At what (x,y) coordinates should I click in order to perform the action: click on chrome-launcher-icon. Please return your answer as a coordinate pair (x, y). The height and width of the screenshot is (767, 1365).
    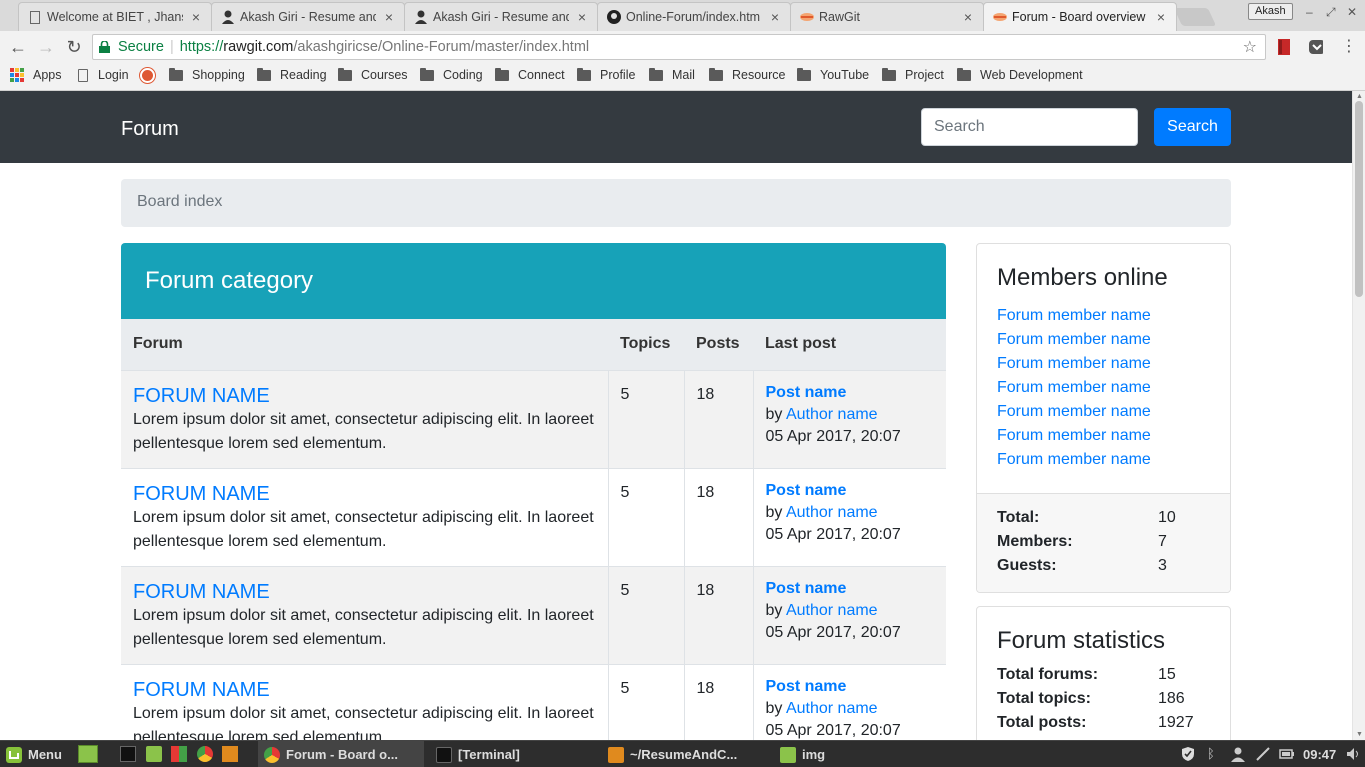
    Looking at the image, I should click on (205, 754).